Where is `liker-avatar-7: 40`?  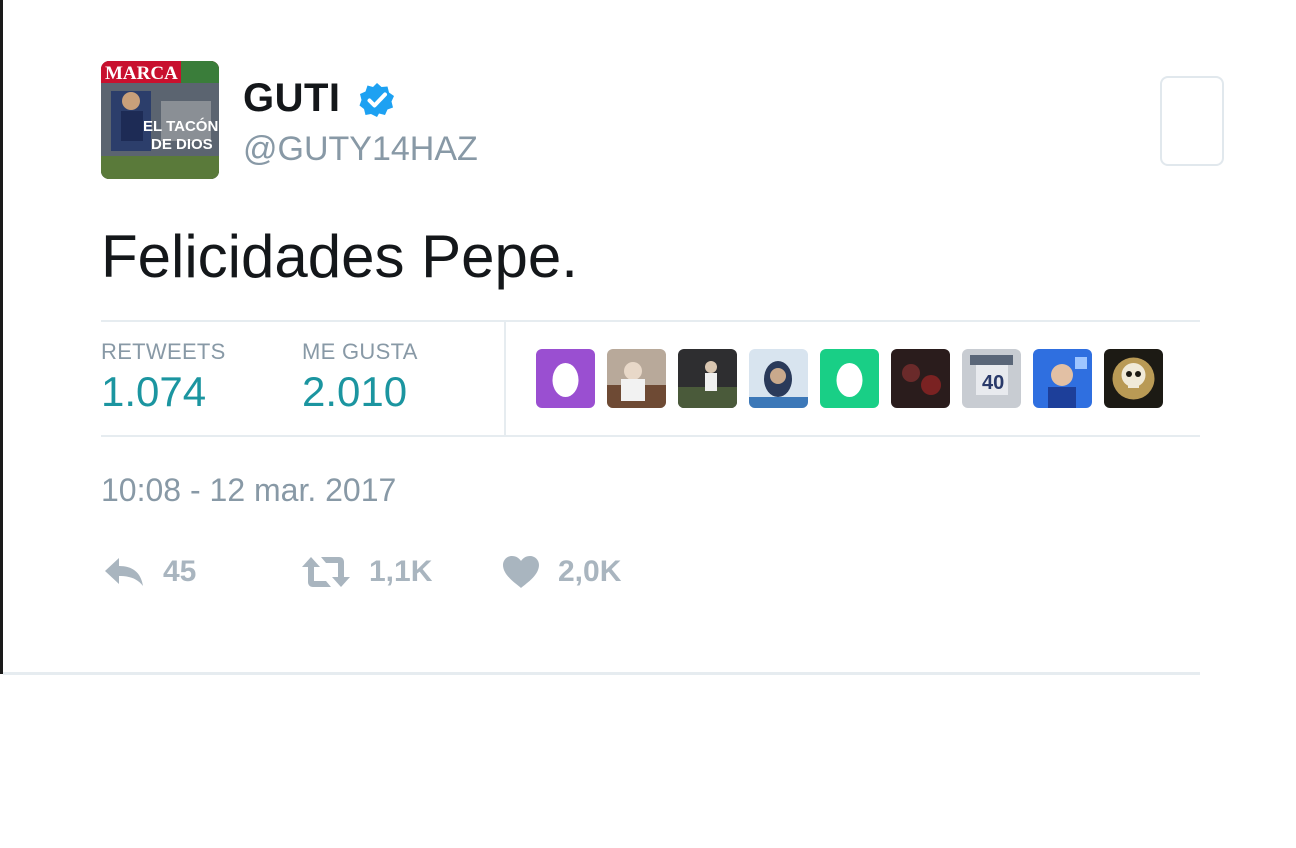
liker-avatar-7: 40 is located at coordinates (991, 378).